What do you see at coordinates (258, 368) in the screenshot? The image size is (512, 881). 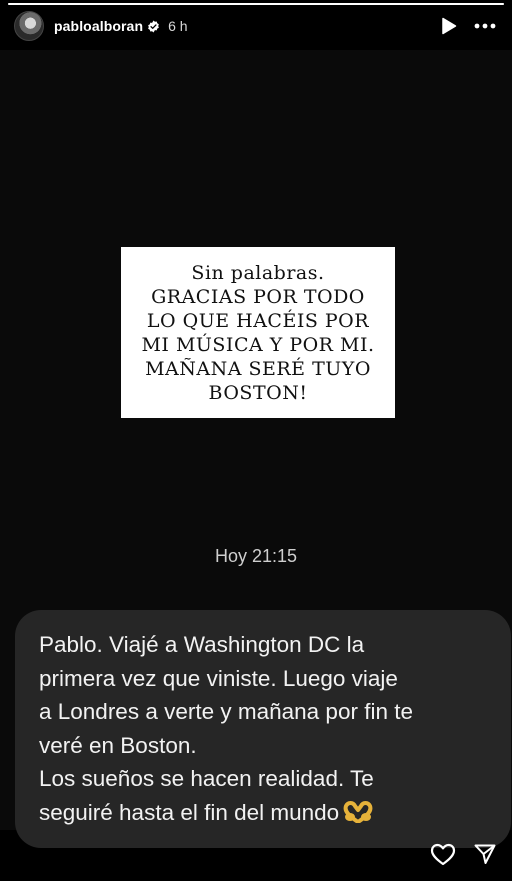 I see `note-line: MAÑANA SERÉ TUYO` at bounding box center [258, 368].